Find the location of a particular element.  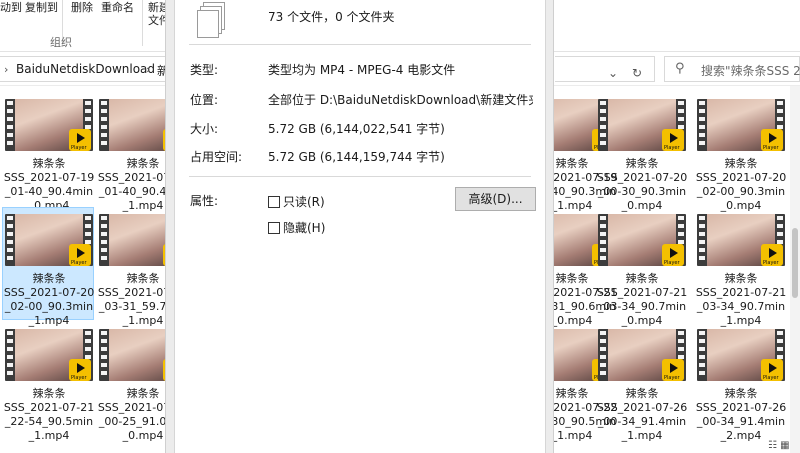

file-name: 辣条条 SSS_2021-07-20_00-30_90.3min_0.mp4 is located at coordinates (642, 185).